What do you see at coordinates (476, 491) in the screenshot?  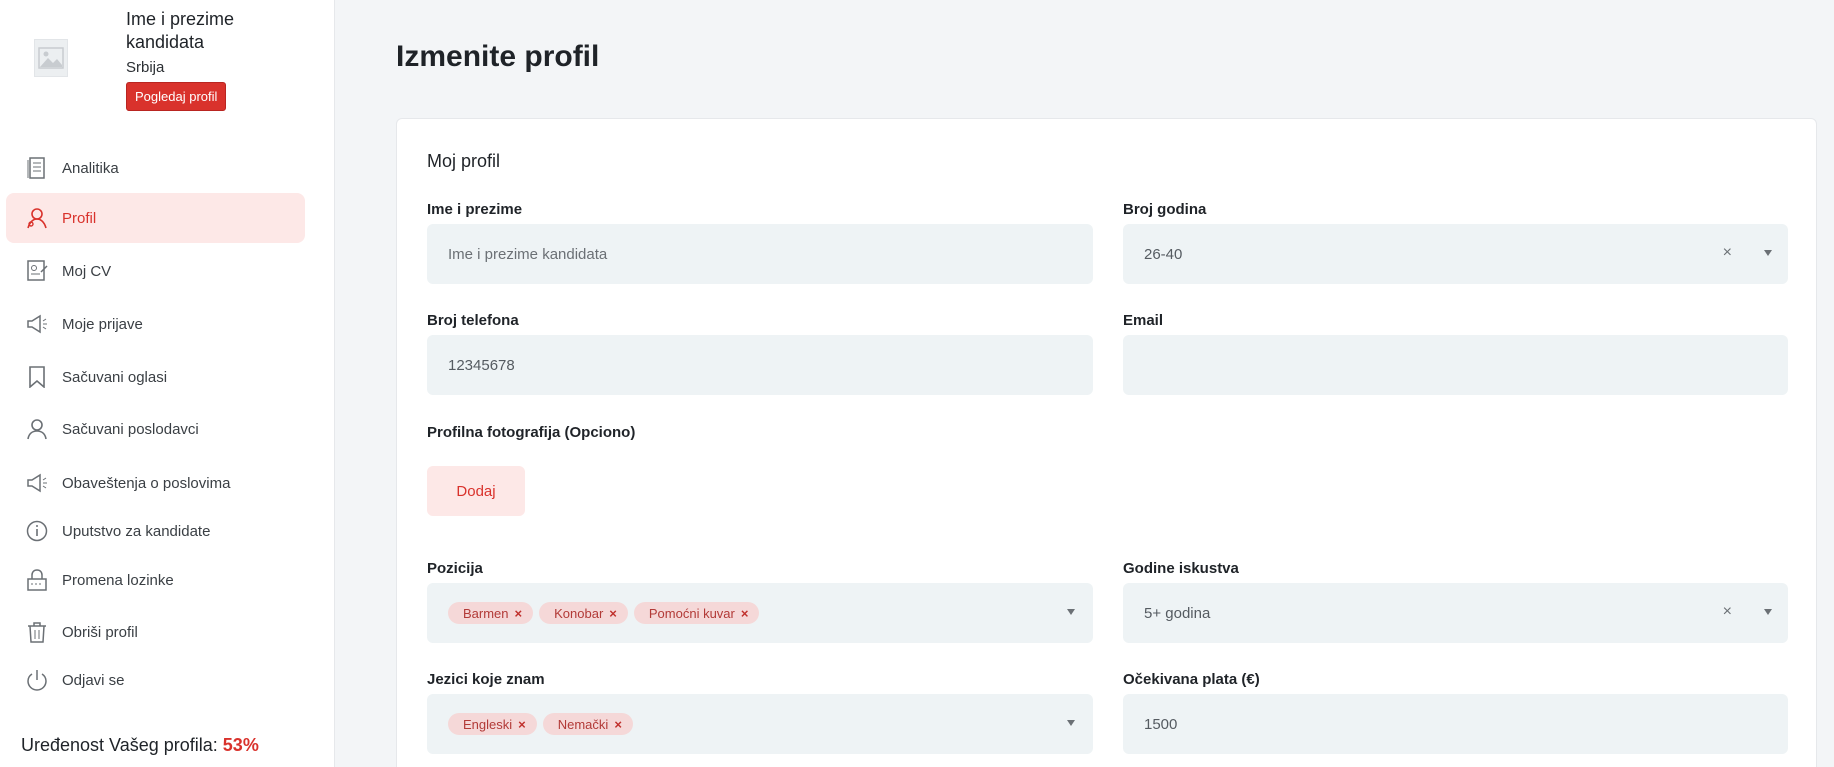 I see `add-photo-button: Dodaj` at bounding box center [476, 491].